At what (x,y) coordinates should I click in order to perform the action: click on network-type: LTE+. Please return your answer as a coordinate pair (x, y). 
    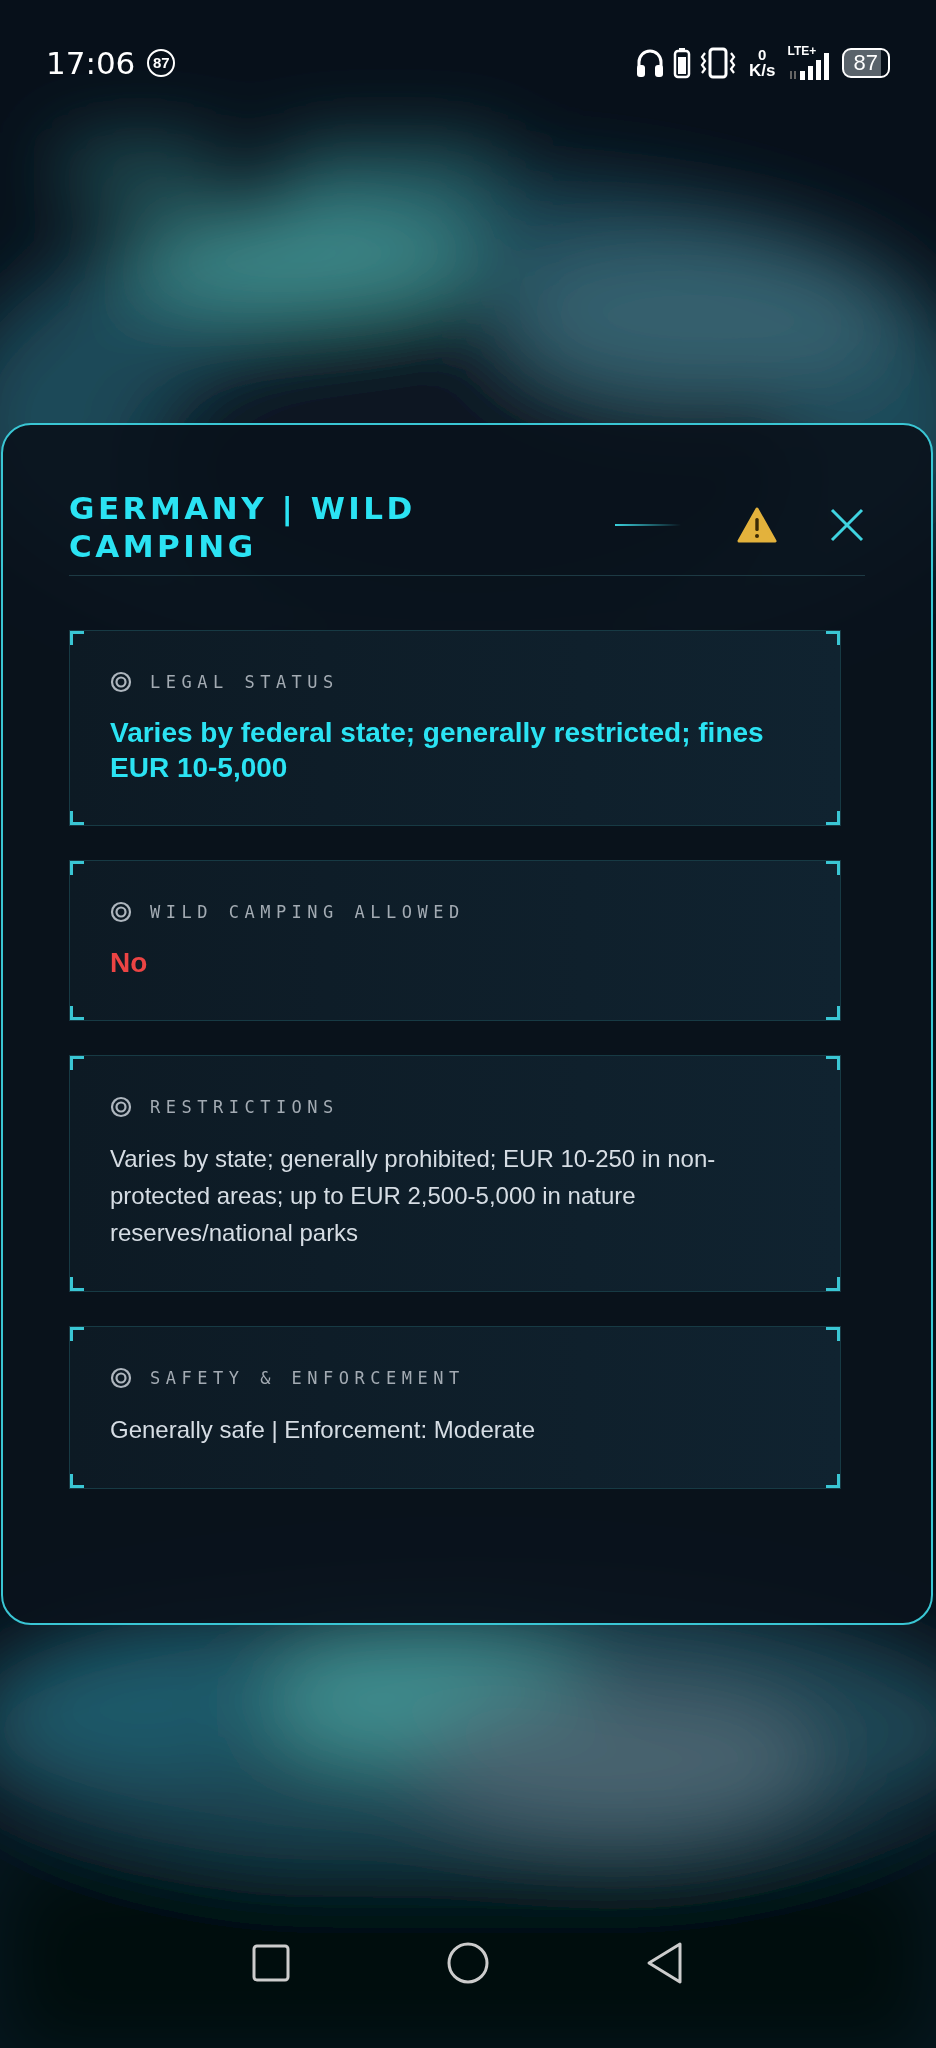
    Looking at the image, I should click on (802, 50).